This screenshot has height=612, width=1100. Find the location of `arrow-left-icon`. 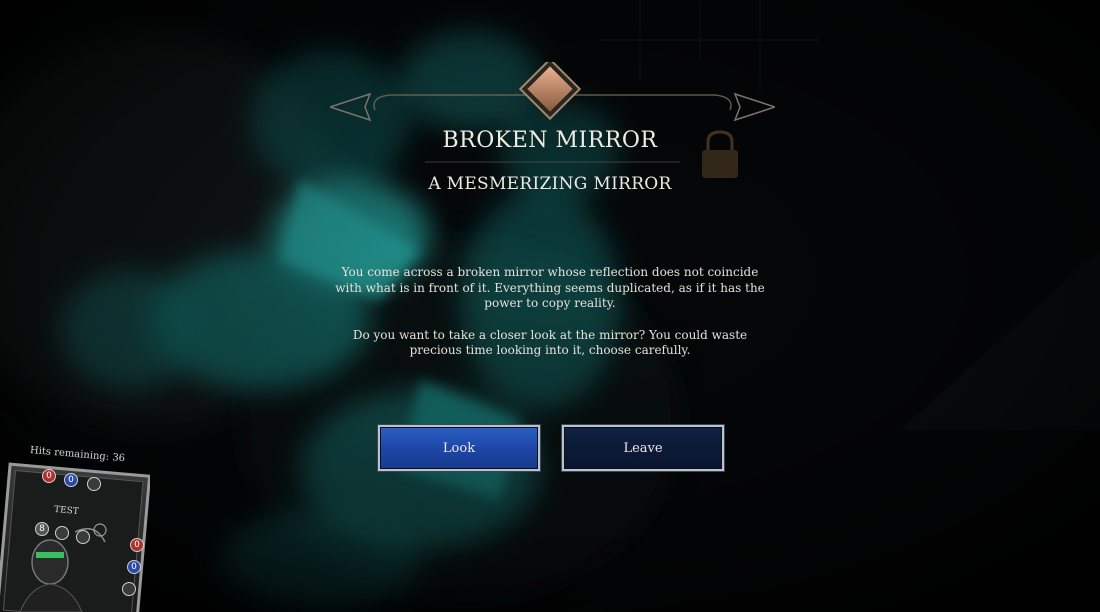

arrow-left-icon is located at coordinates (351, 107).